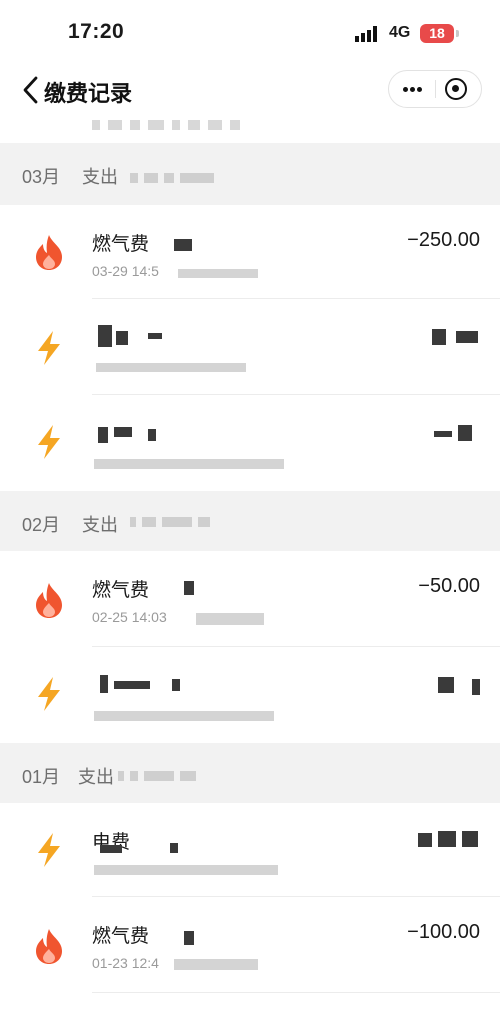  Describe the element at coordinates (250, 945) in the screenshot. I see `record-item: 燃气费 01-23 12:4 −100.00` at that location.